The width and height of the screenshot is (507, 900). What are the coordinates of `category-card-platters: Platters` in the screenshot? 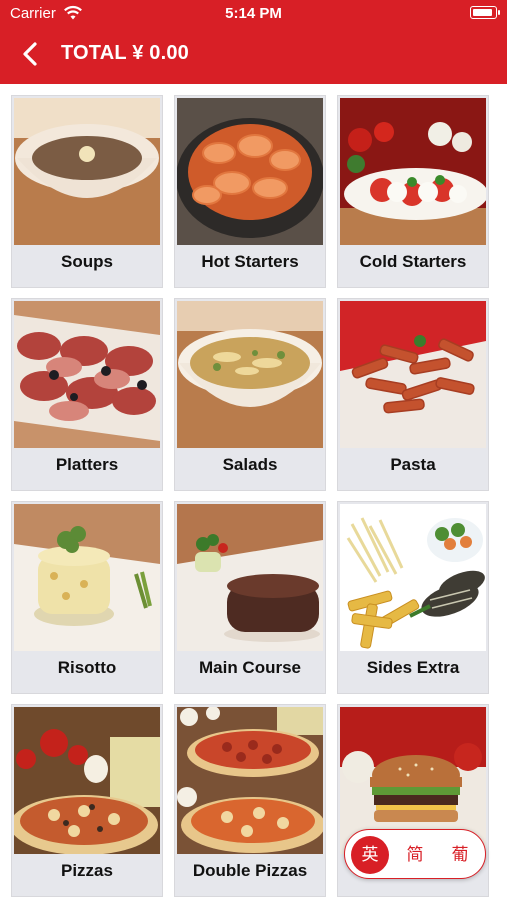 It's located at (87, 394).